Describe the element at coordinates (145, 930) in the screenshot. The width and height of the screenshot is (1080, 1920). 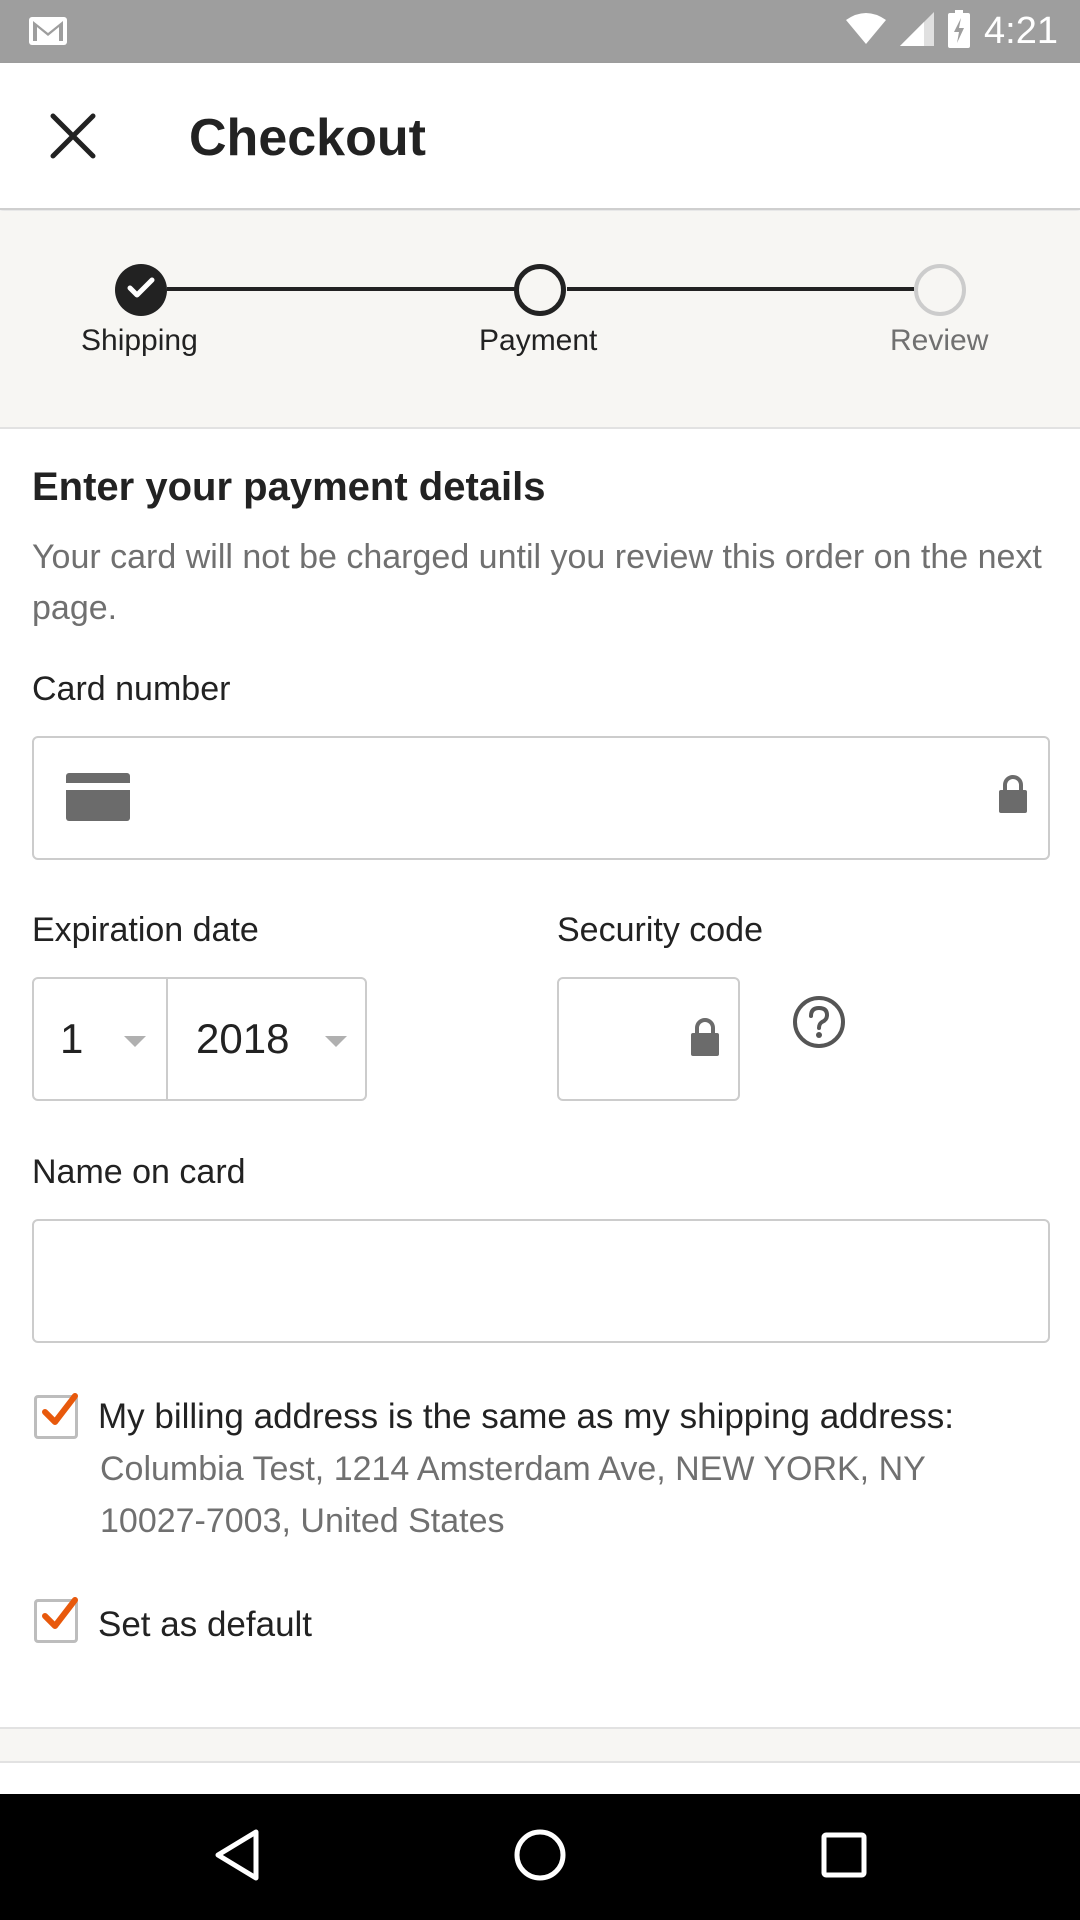
I see `expiration-date-label: Expiration date` at that location.